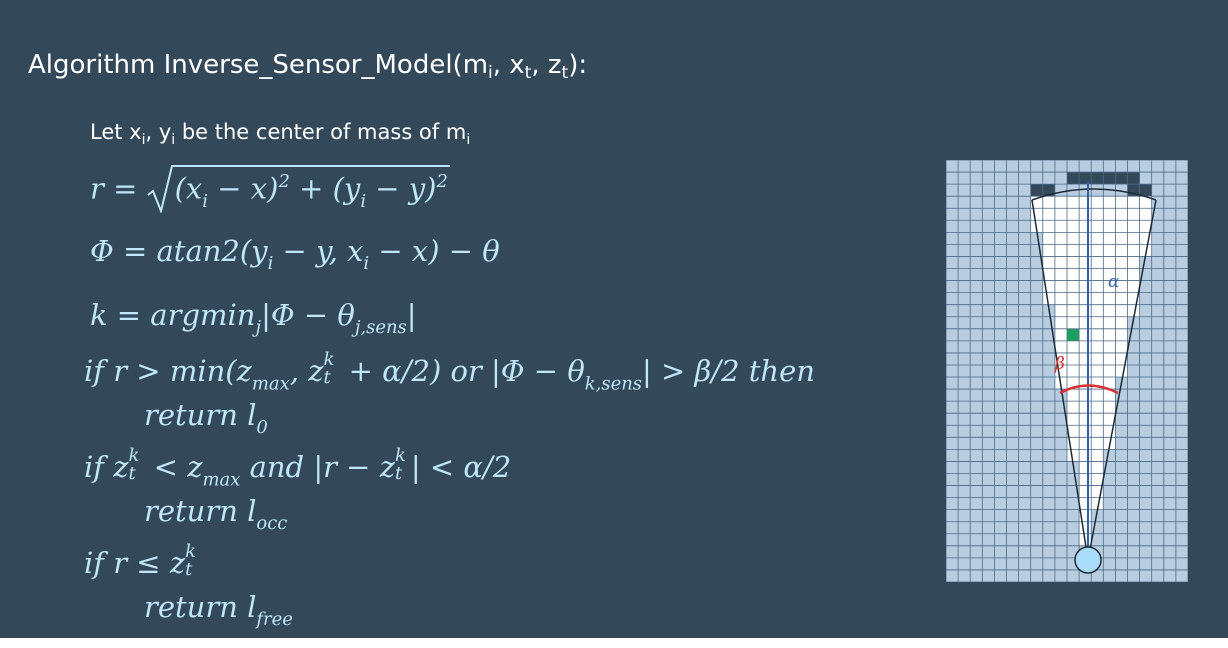 This screenshot has width=1228, height=648. What do you see at coordinates (253, 318) in the screenshot?
I see `beam-index-equation: k = argminj|Φ − θj,sens|` at bounding box center [253, 318].